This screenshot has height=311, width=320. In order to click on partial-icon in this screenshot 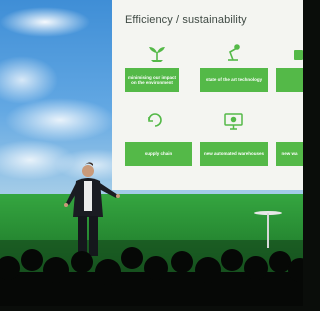, I will do `click(298, 55)`.